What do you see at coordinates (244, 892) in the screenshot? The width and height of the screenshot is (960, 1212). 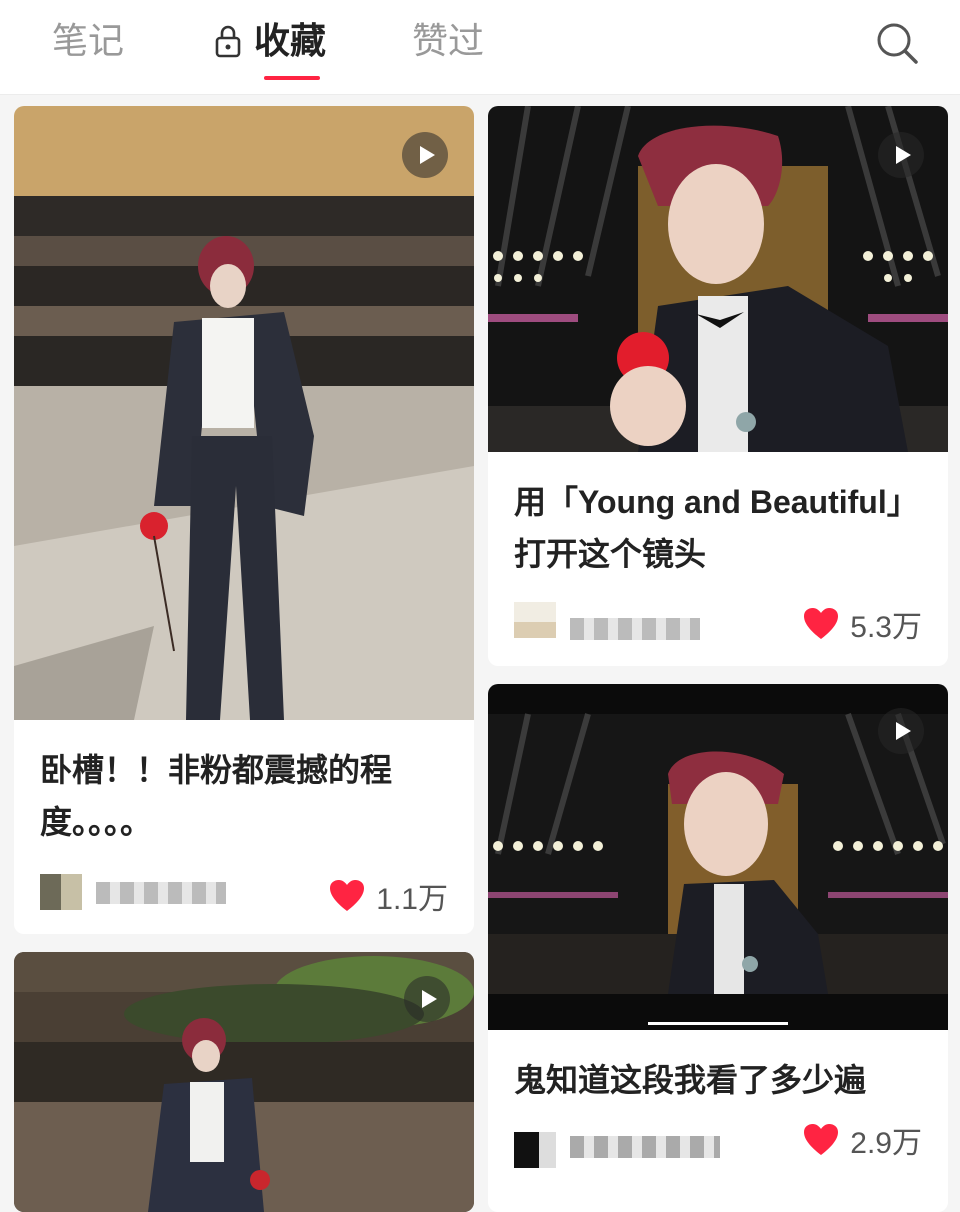 I see `note-meta: 1.1万` at bounding box center [244, 892].